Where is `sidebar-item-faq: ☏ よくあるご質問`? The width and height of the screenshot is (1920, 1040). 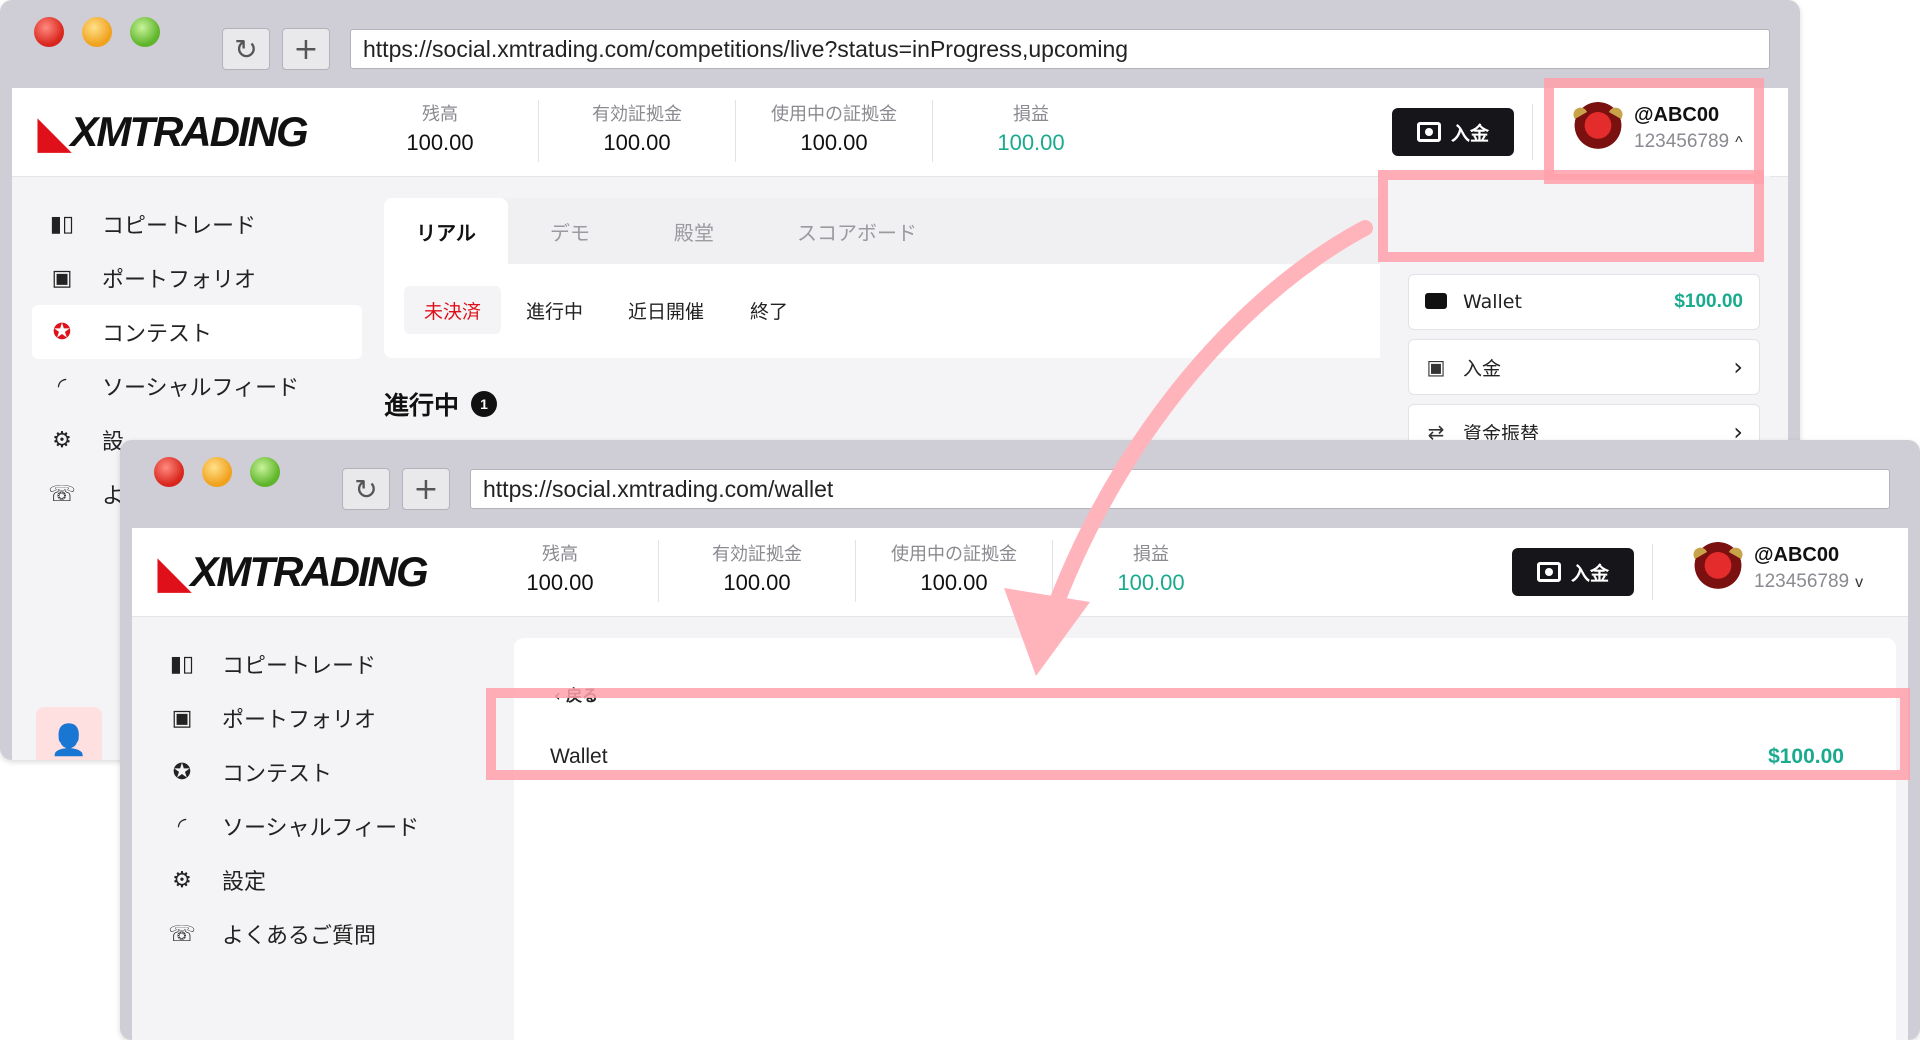
sidebar-item-faq: ☏ よくあるご質問 is located at coordinates (317, 934).